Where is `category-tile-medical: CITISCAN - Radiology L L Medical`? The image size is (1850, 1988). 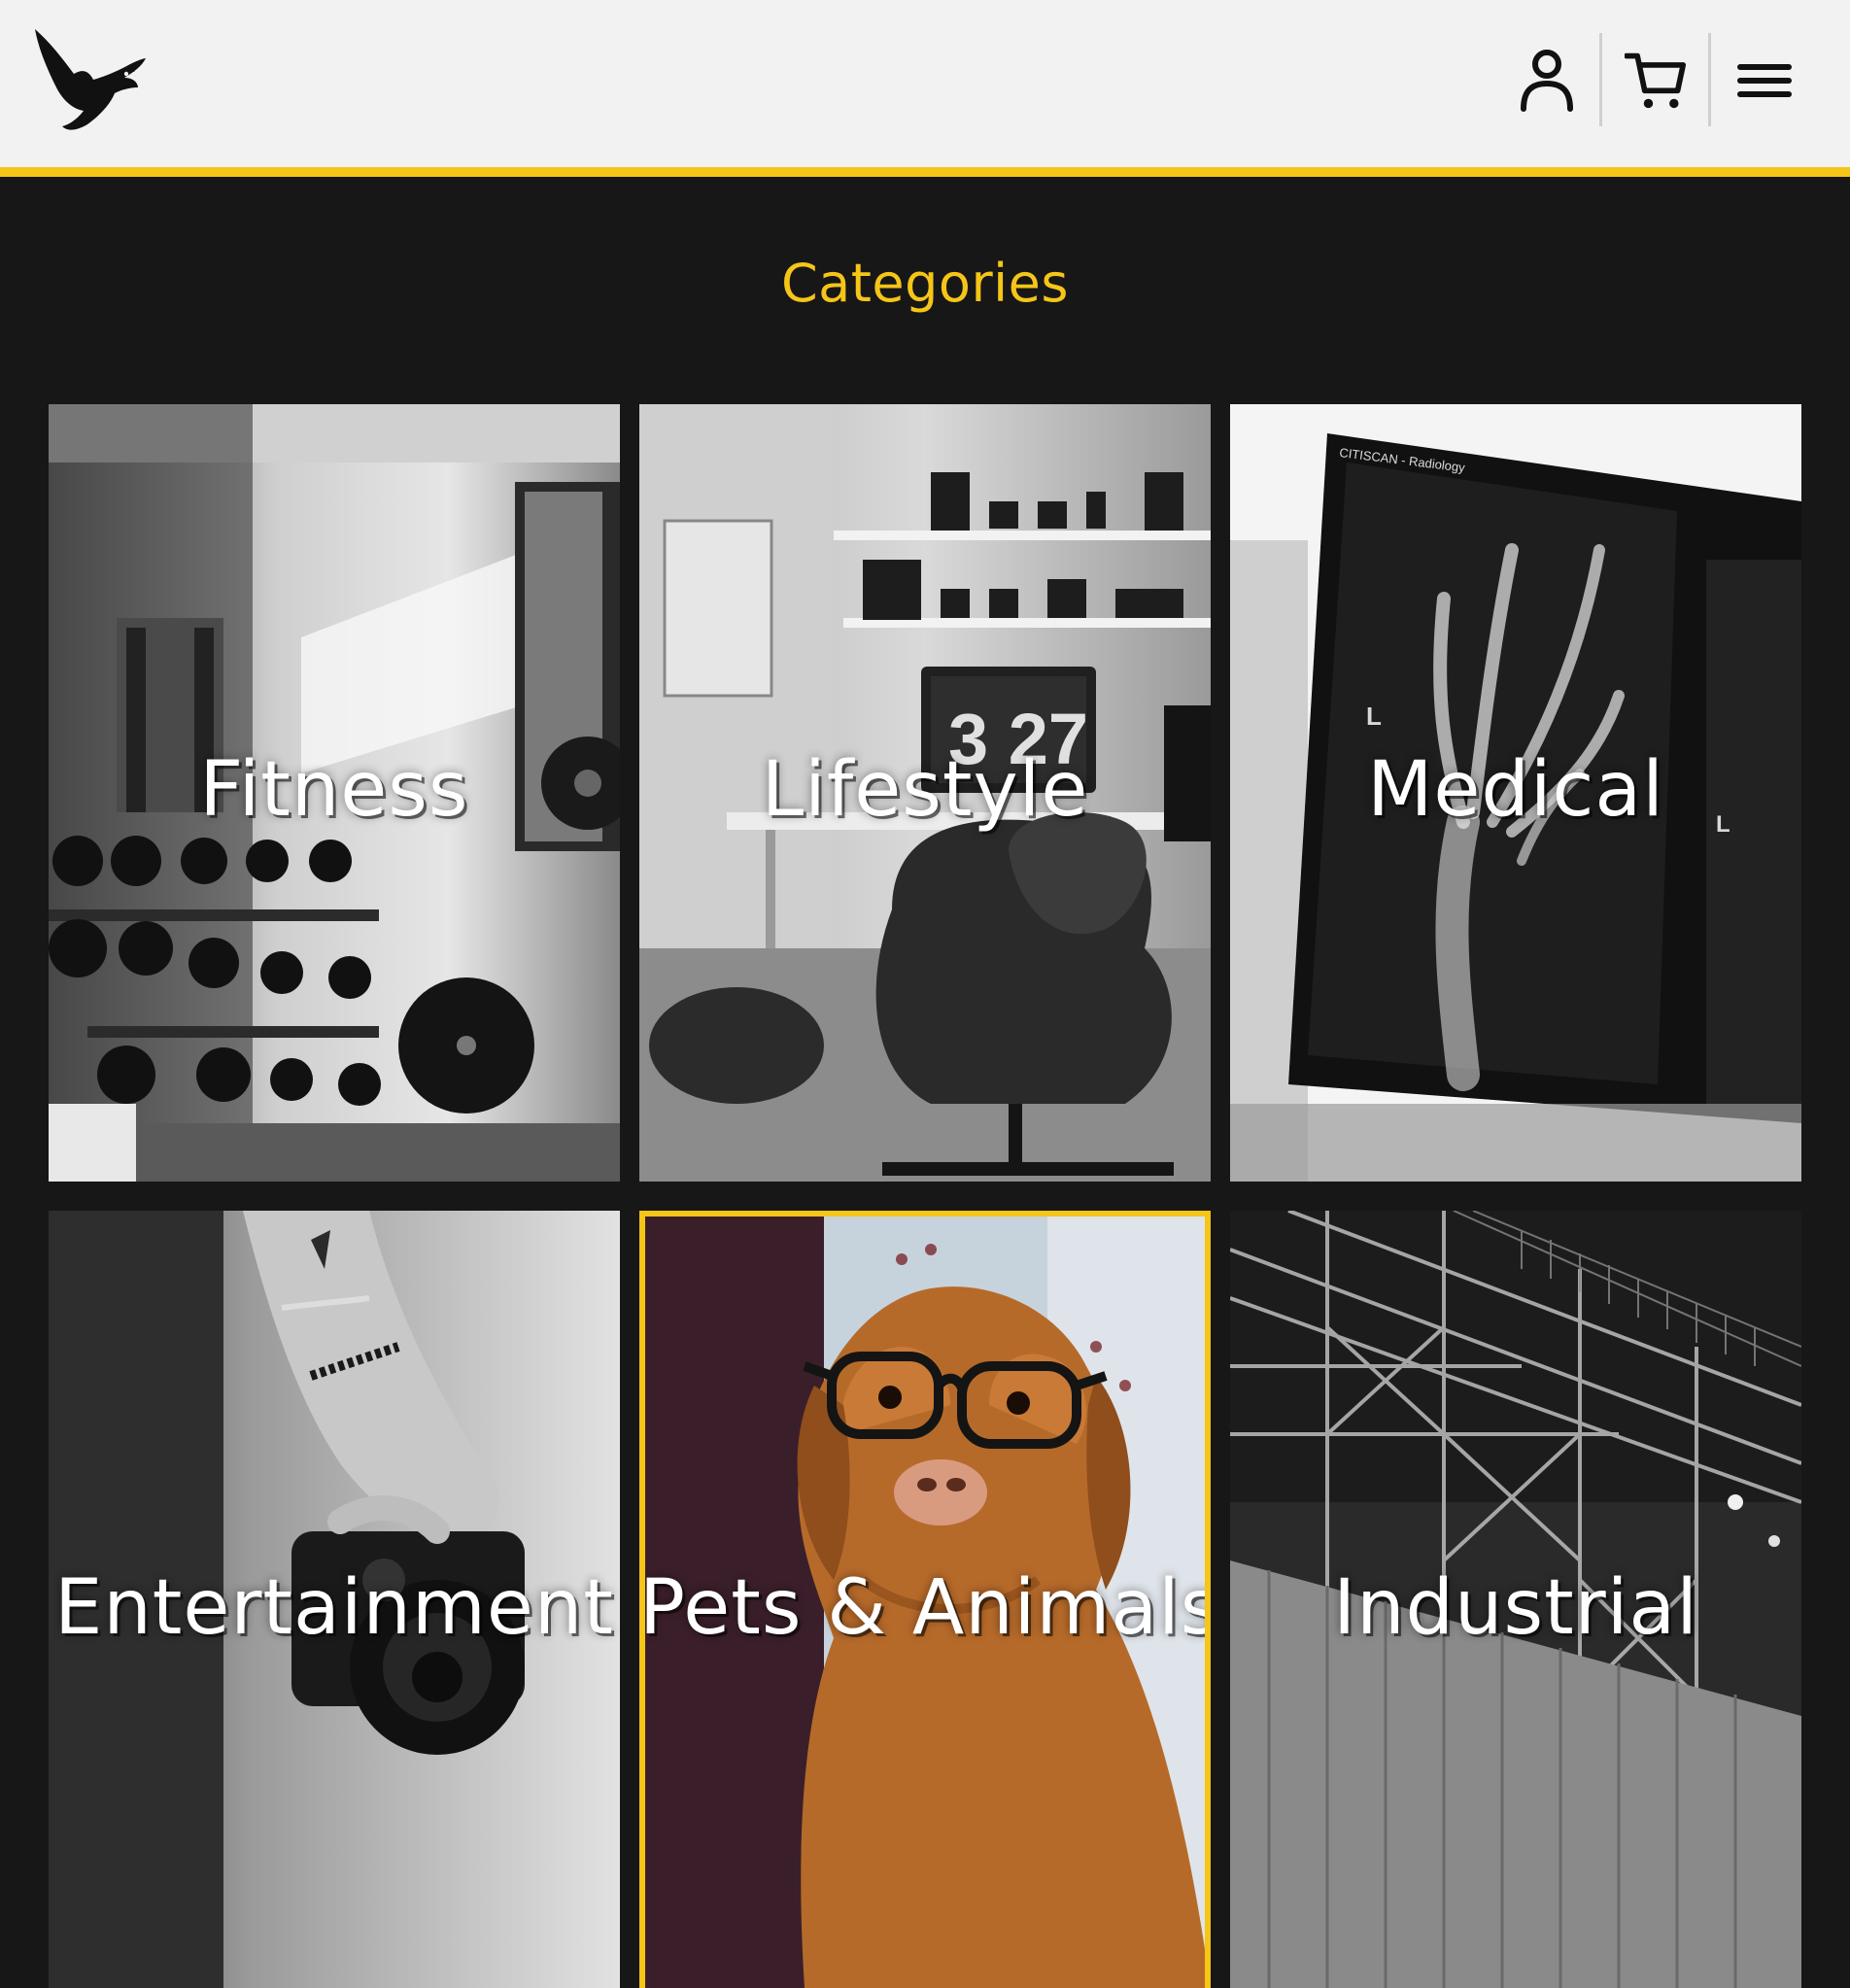
category-tile-medical: CITISCAN - Radiology L L Medical is located at coordinates (1515, 793).